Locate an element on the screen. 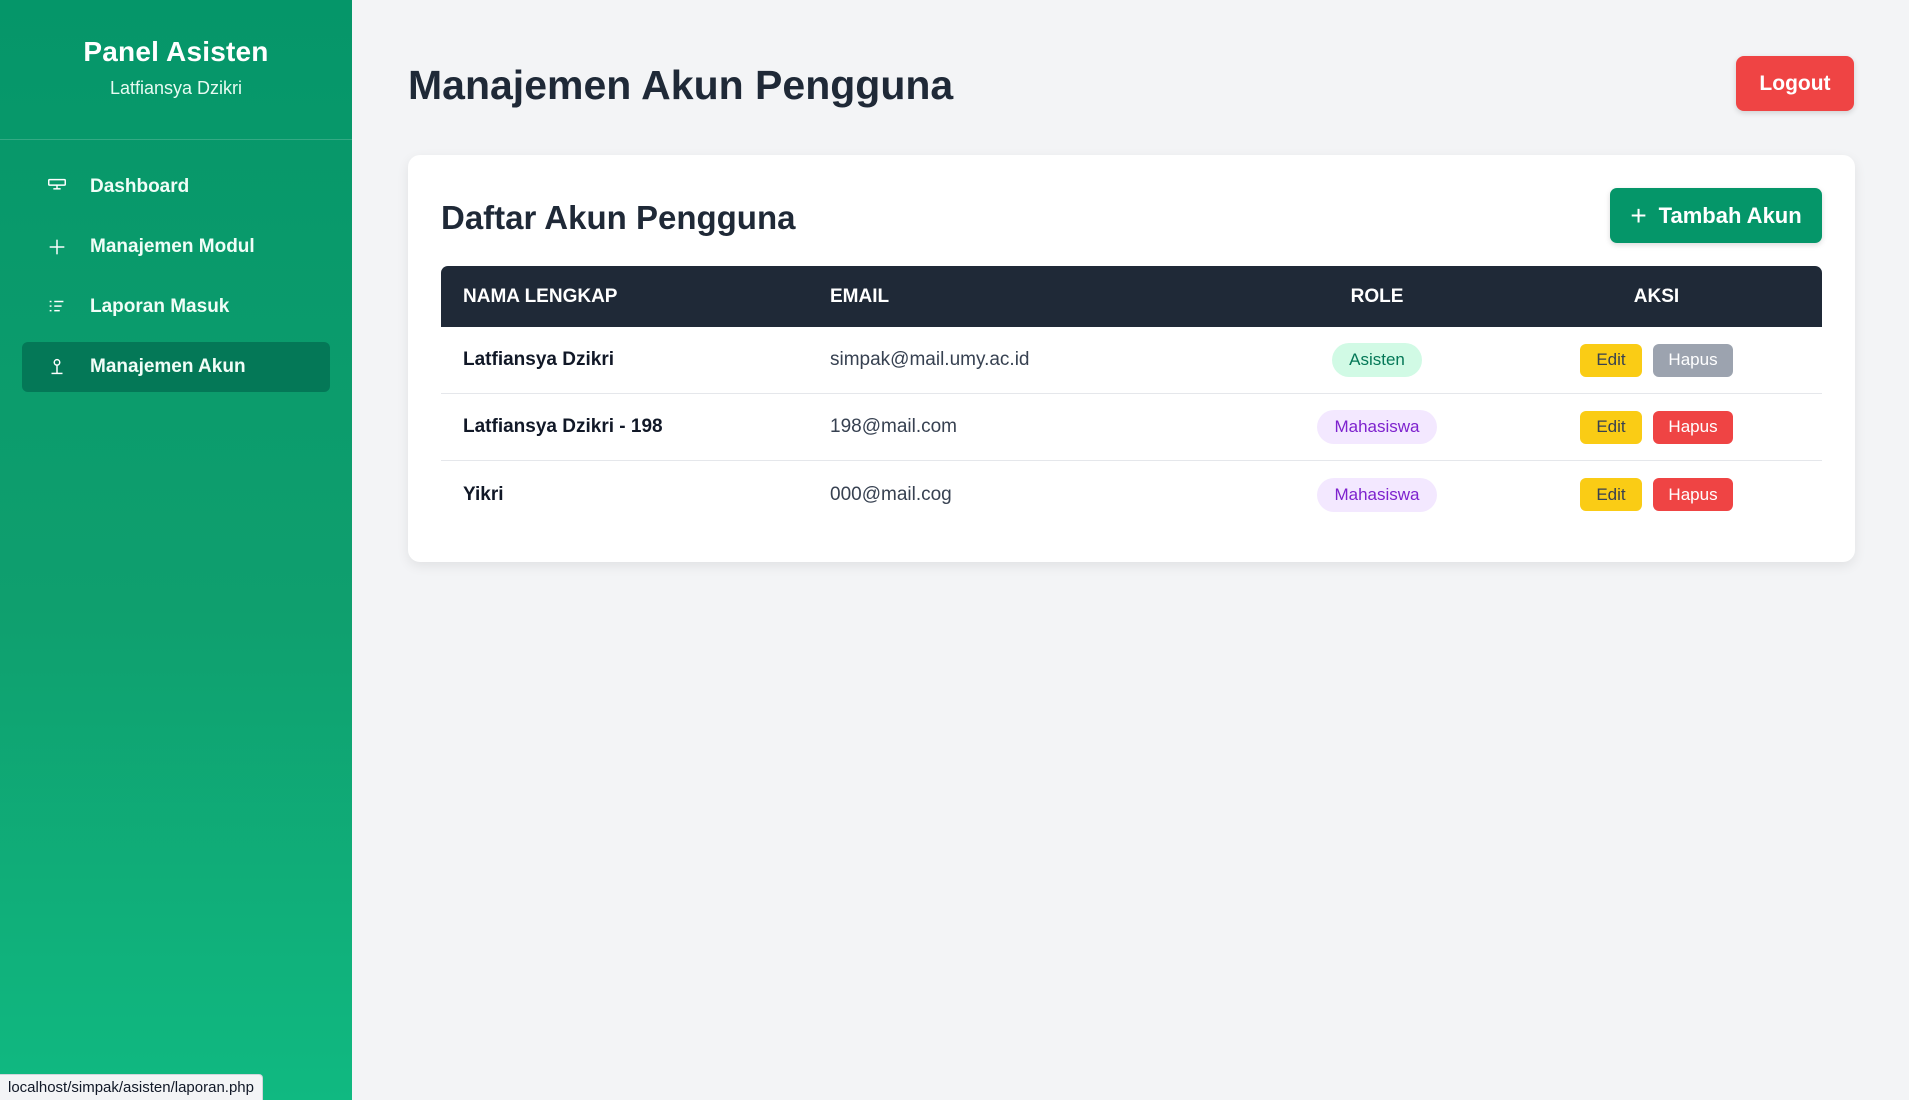  cell-name: Latfiansya Dzikri - 198 is located at coordinates (563, 426).